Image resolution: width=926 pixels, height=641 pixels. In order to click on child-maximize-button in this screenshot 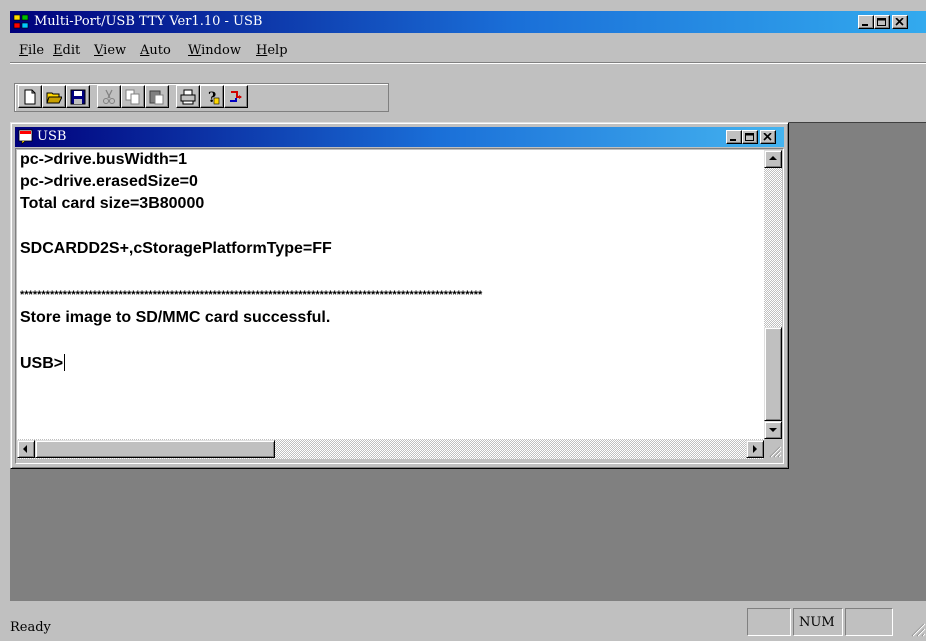, I will do `click(750, 137)`.